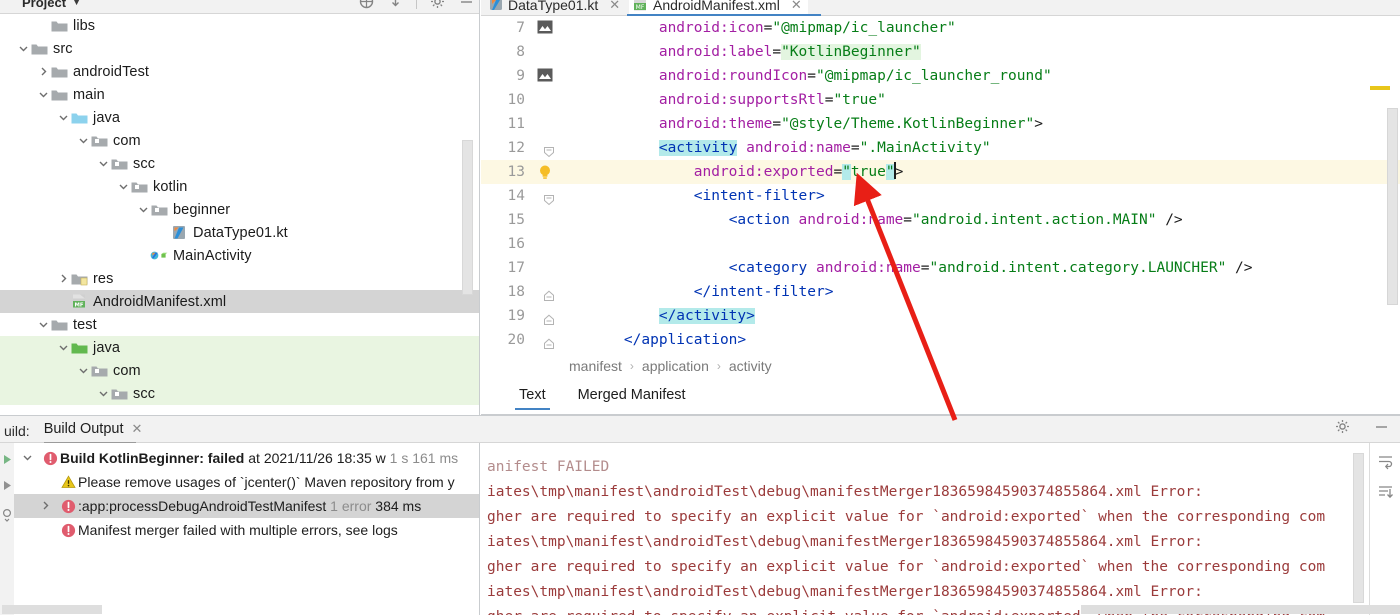  Describe the element at coordinates (239, 25) in the screenshot. I see `tree-item-libs: libs` at that location.